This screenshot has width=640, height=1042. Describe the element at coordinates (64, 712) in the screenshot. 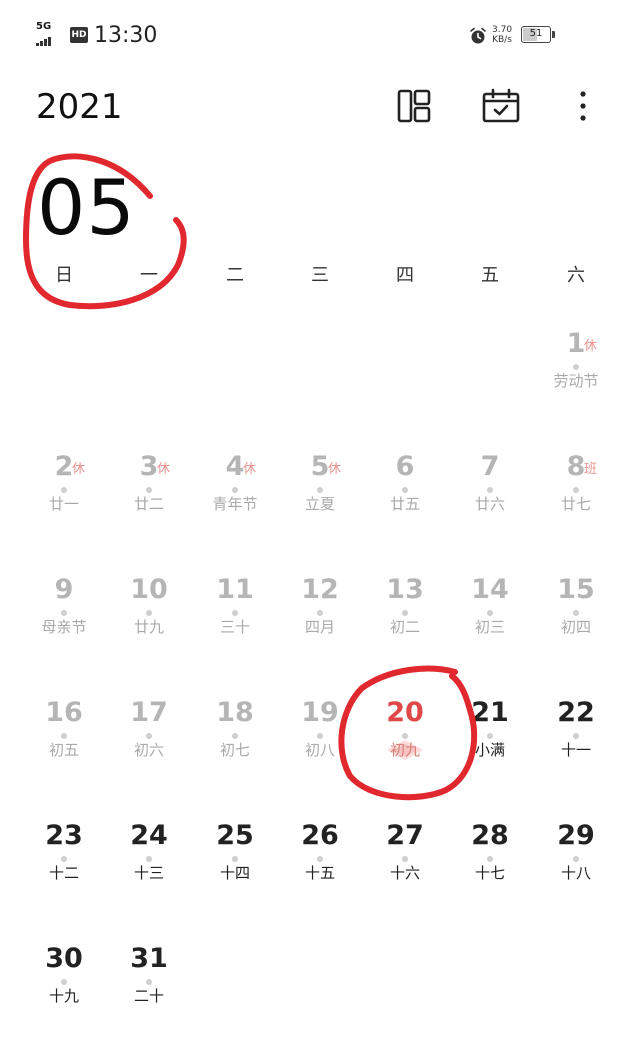

I see `day-number: 16` at that location.